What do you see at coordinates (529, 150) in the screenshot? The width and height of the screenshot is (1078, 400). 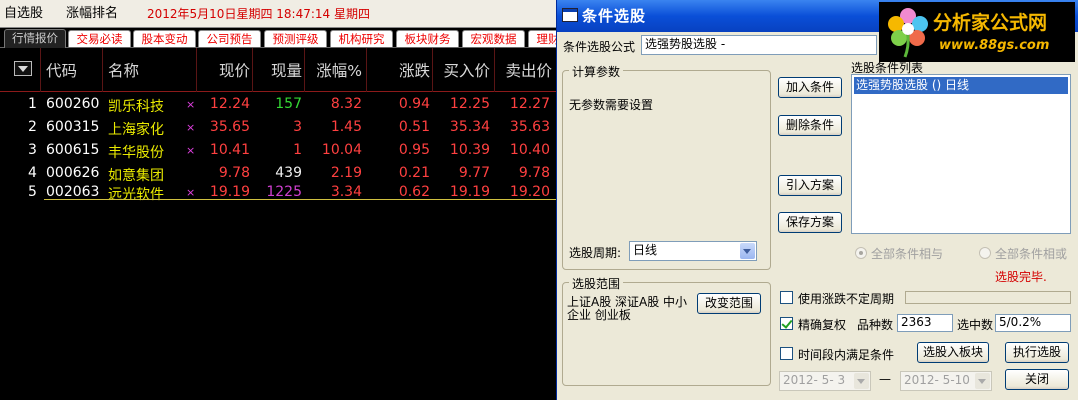 I see `ask-price: 10.40` at bounding box center [529, 150].